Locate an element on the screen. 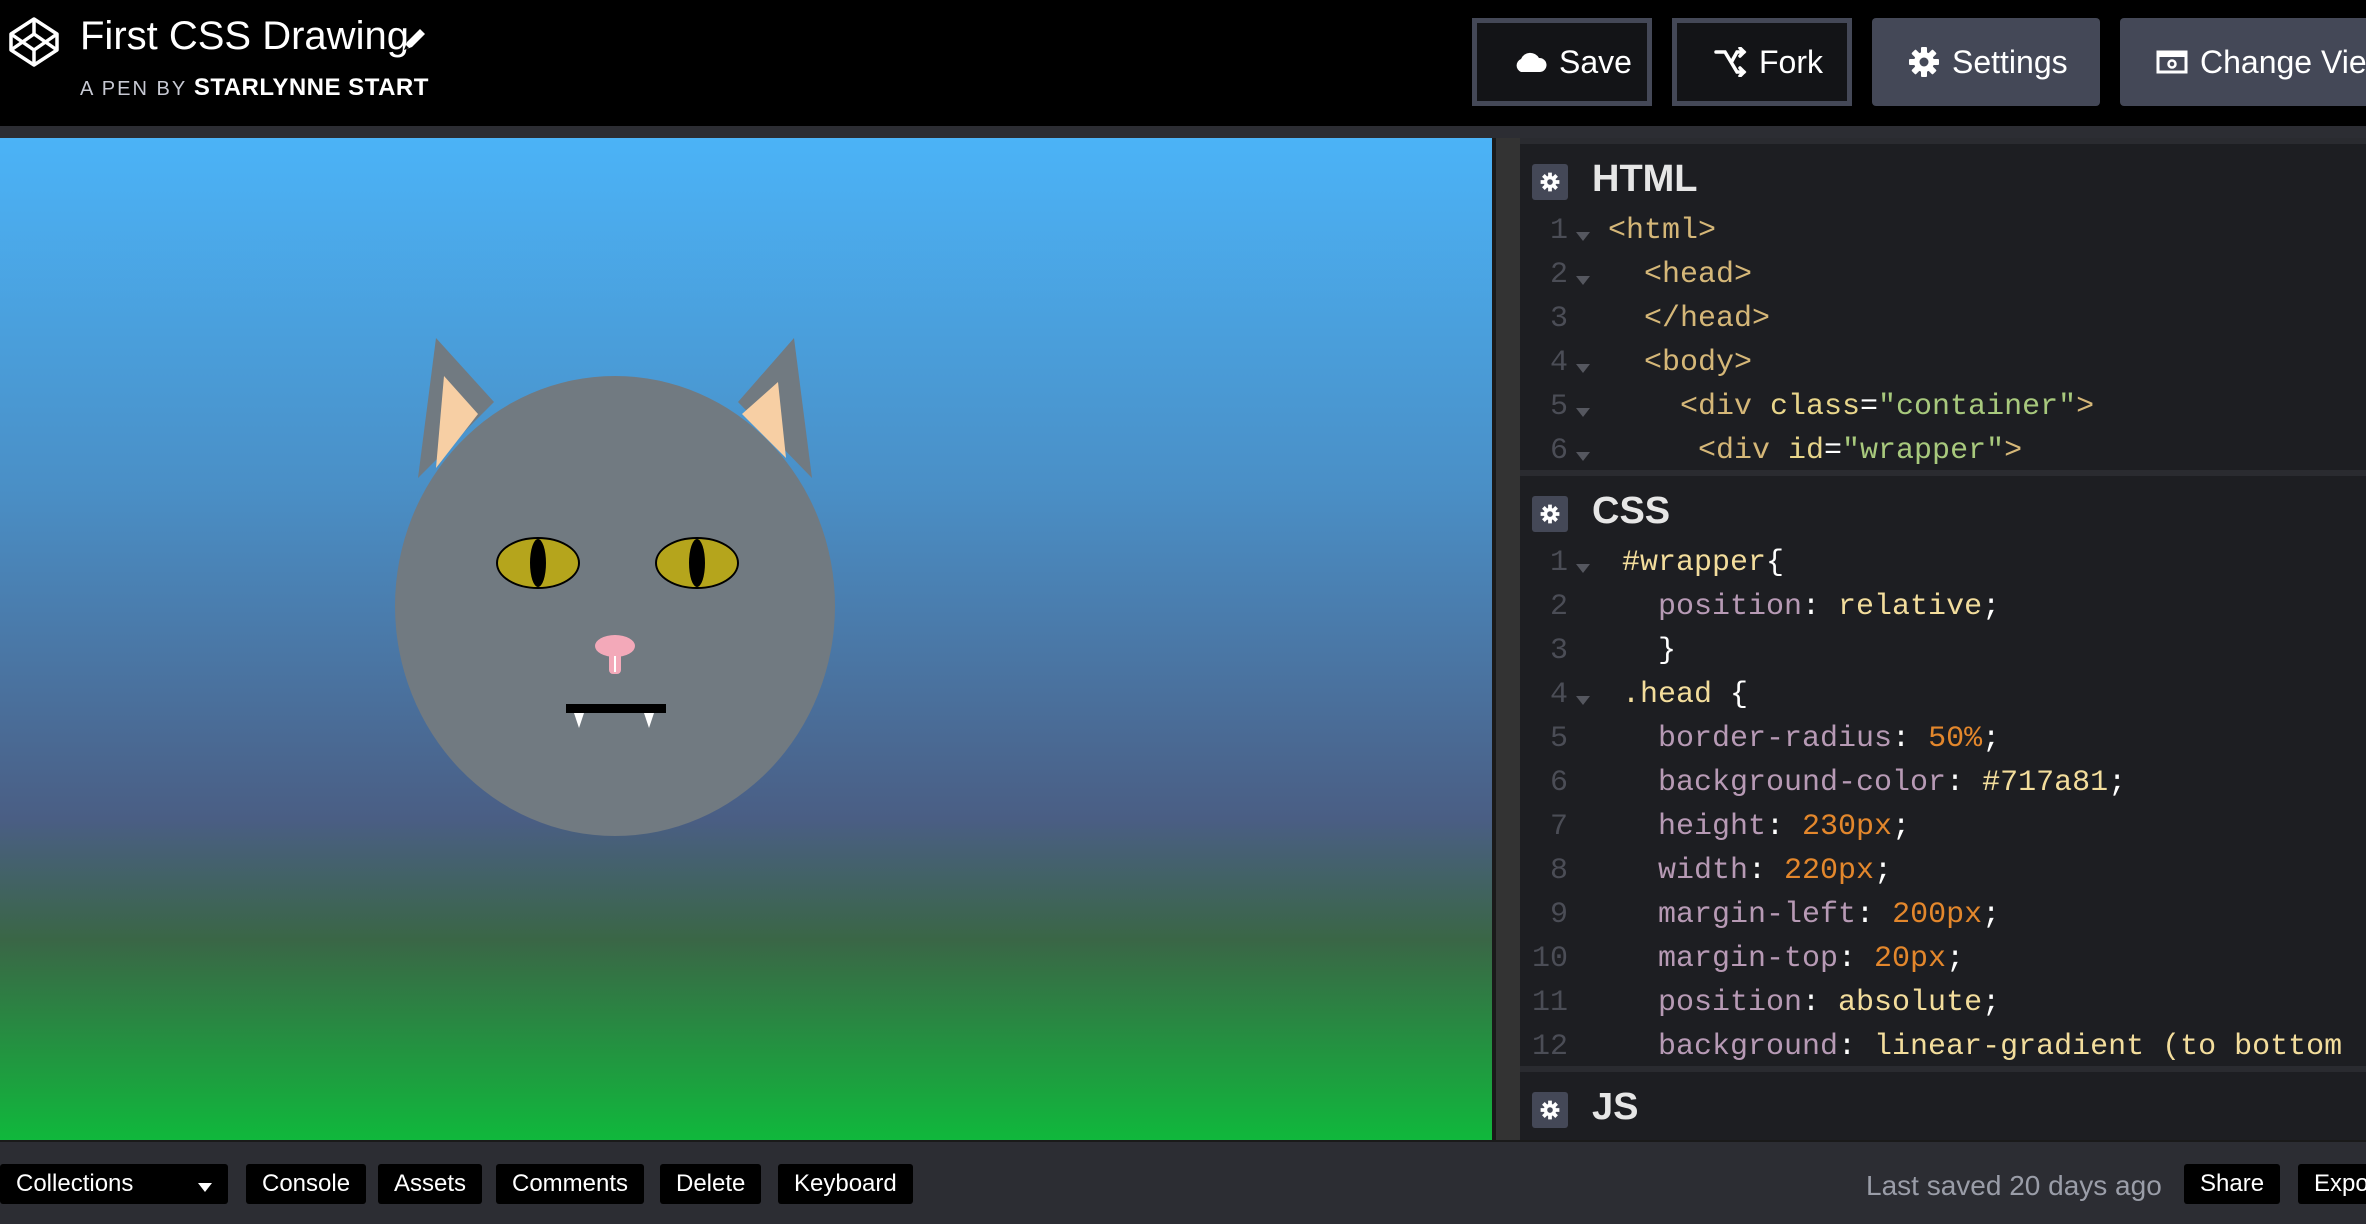 The image size is (2366, 1224). pencil-icon is located at coordinates (415, 39).